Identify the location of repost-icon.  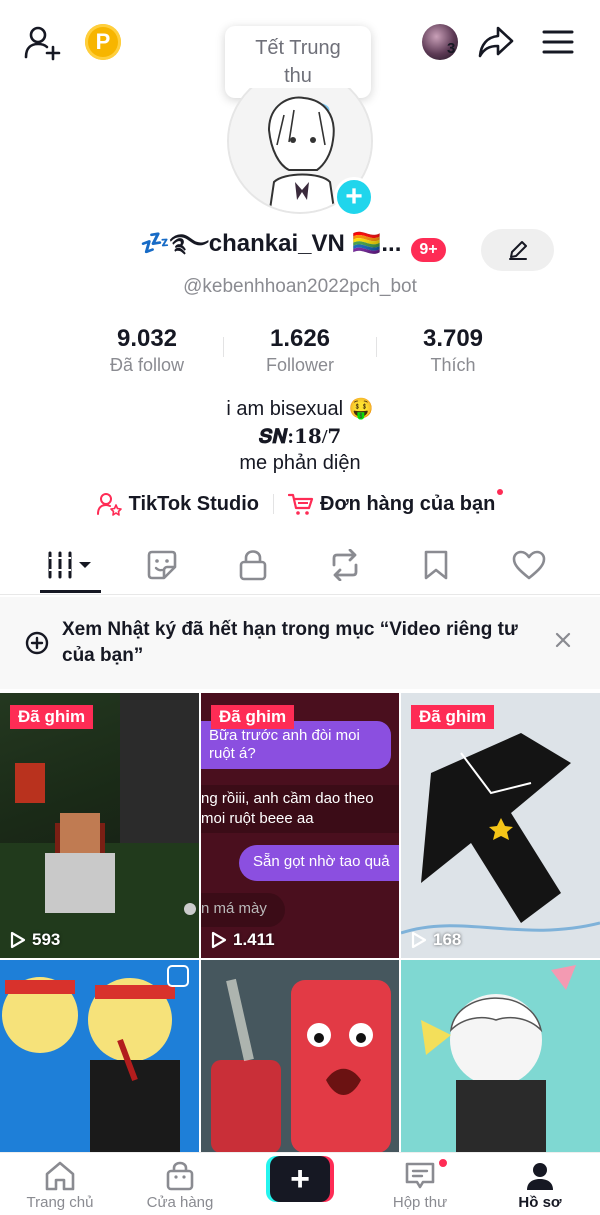
(345, 565).